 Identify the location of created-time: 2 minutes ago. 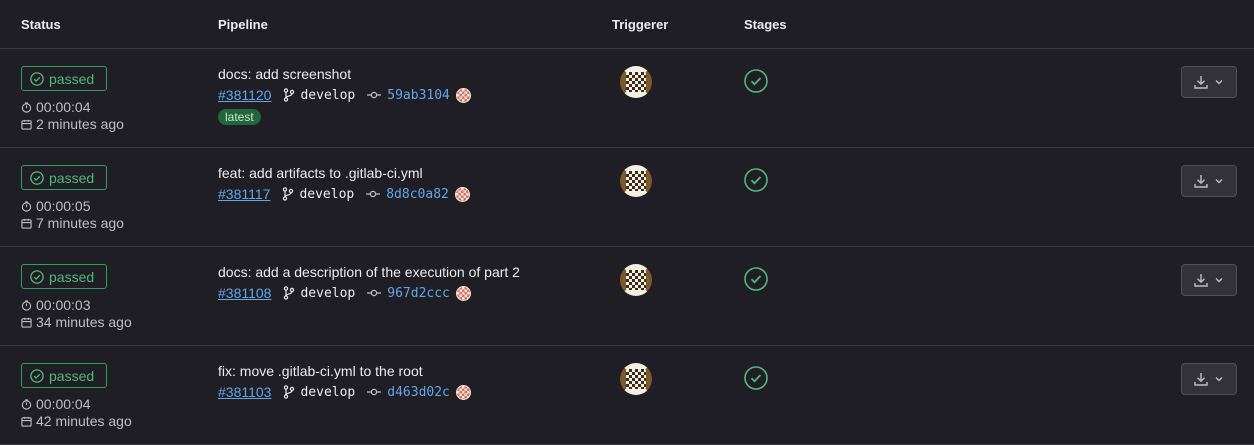
(72, 124).